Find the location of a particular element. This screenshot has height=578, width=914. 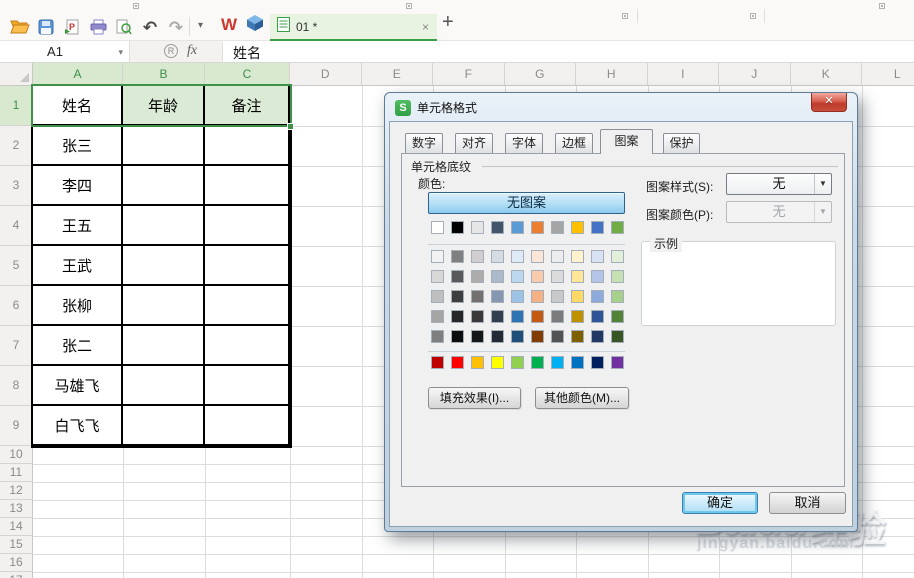

color-swatch-2E5496 is located at coordinates (597, 316).